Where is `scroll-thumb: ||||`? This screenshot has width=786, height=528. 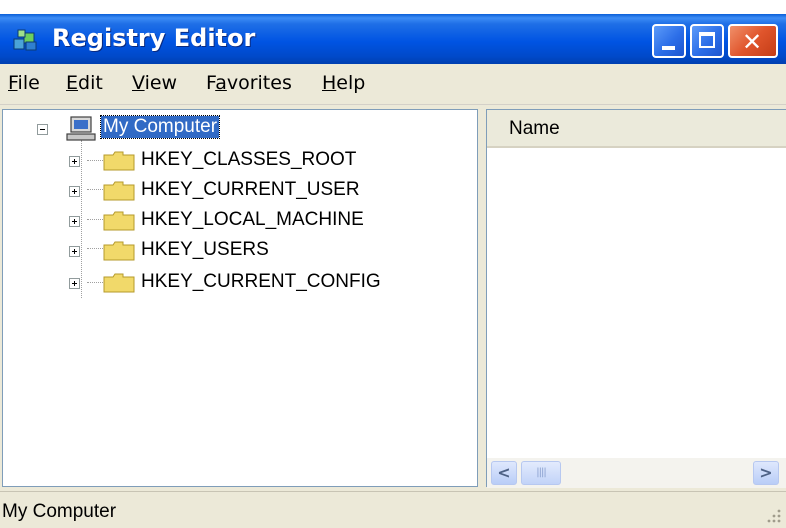
scroll-thumb: |||| is located at coordinates (541, 473).